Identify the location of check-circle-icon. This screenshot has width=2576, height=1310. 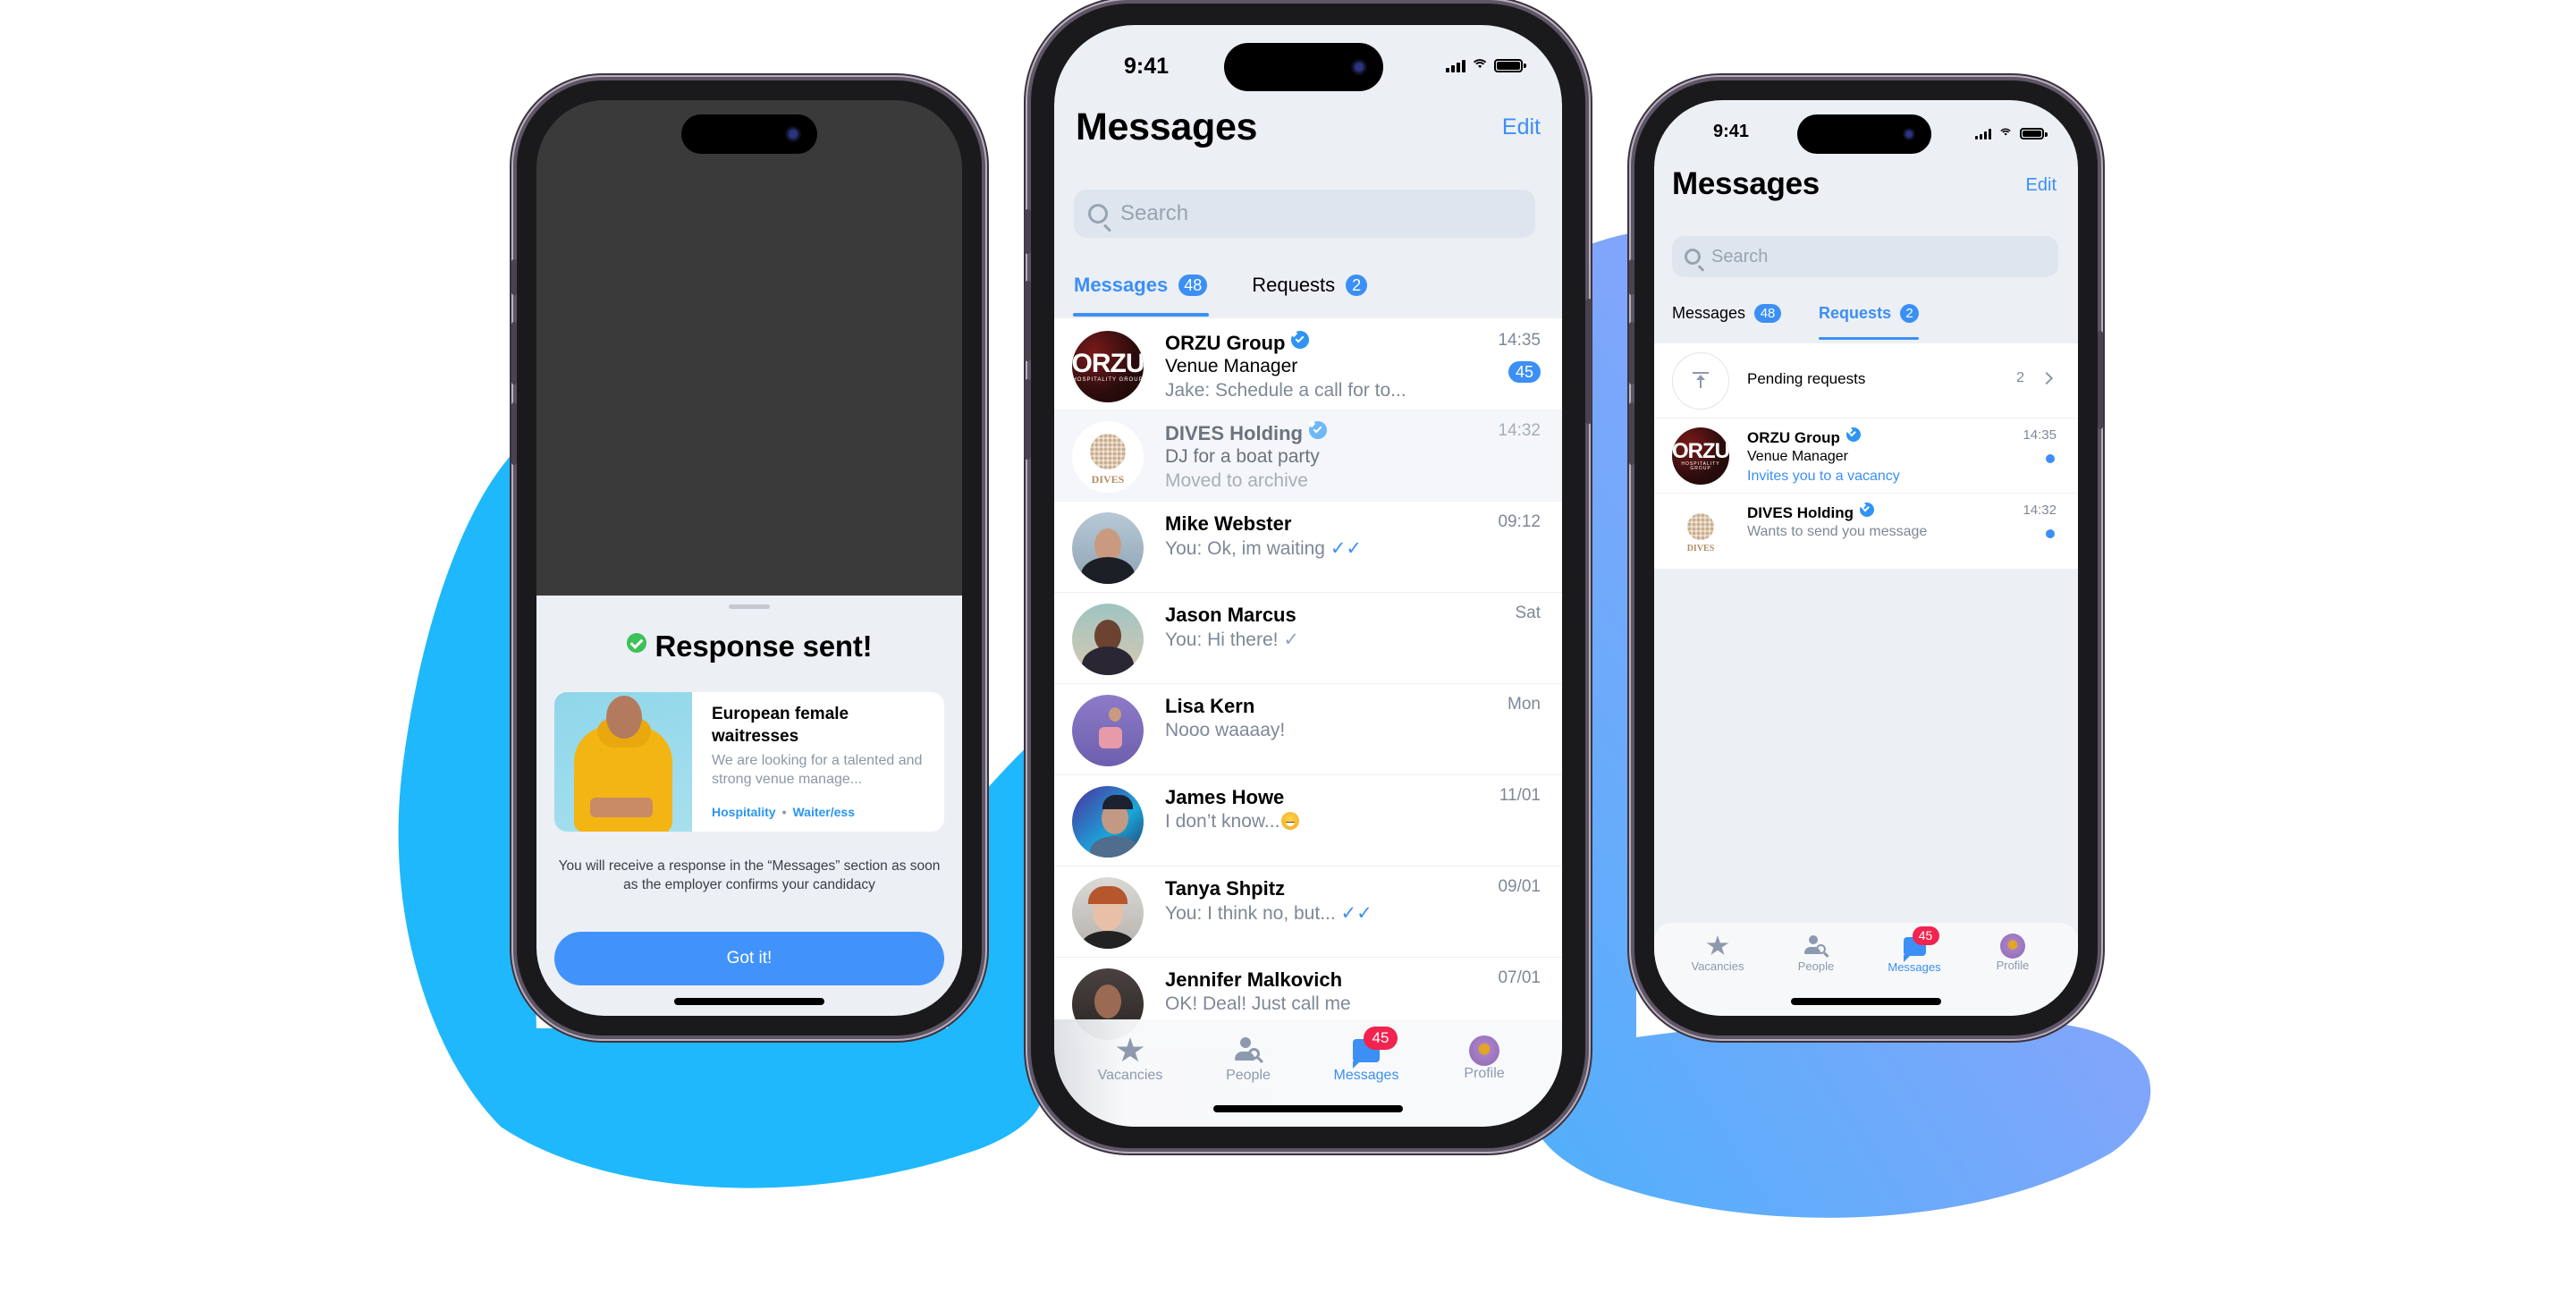
(636, 643).